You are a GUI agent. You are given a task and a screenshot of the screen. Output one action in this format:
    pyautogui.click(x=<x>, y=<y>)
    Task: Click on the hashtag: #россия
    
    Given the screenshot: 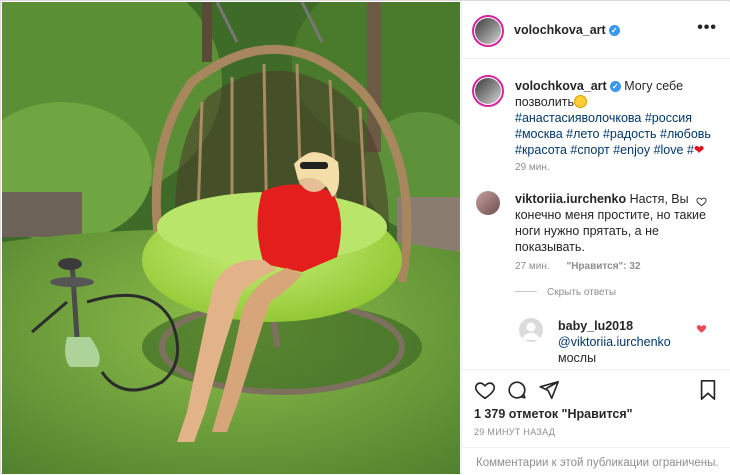 What is the action you would take?
    pyautogui.click(x=668, y=118)
    